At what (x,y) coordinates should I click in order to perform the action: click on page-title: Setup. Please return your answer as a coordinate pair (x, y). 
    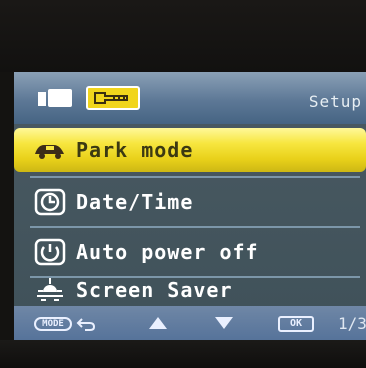
    Looking at the image, I should click on (335, 101).